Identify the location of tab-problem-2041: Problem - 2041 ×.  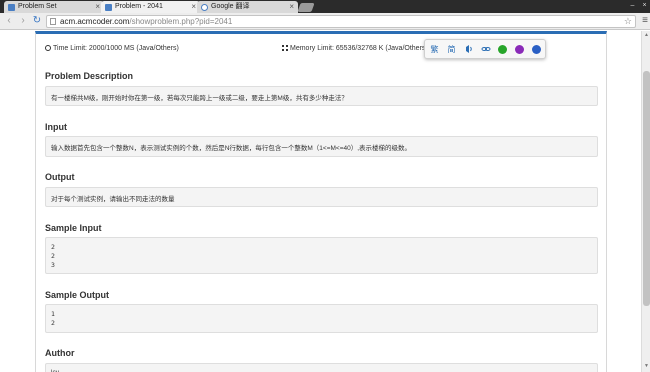
(150, 7).